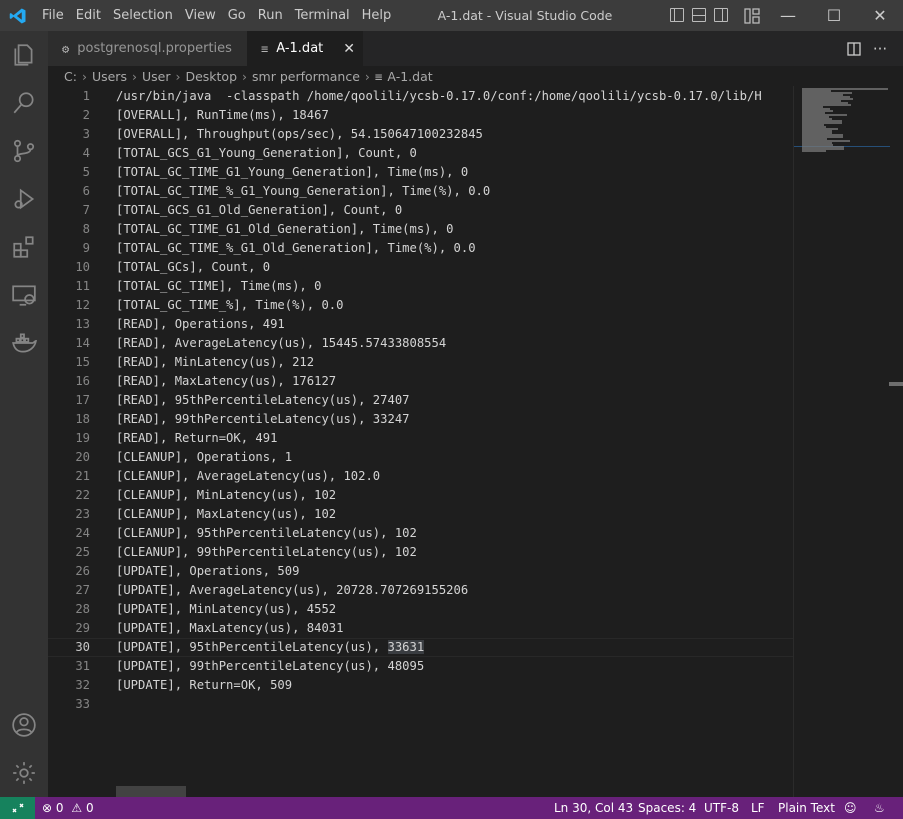 This screenshot has height=819, width=903. Describe the element at coordinates (593, 808) in the screenshot. I see `cursor-position: Ln 30, Col 43` at that location.